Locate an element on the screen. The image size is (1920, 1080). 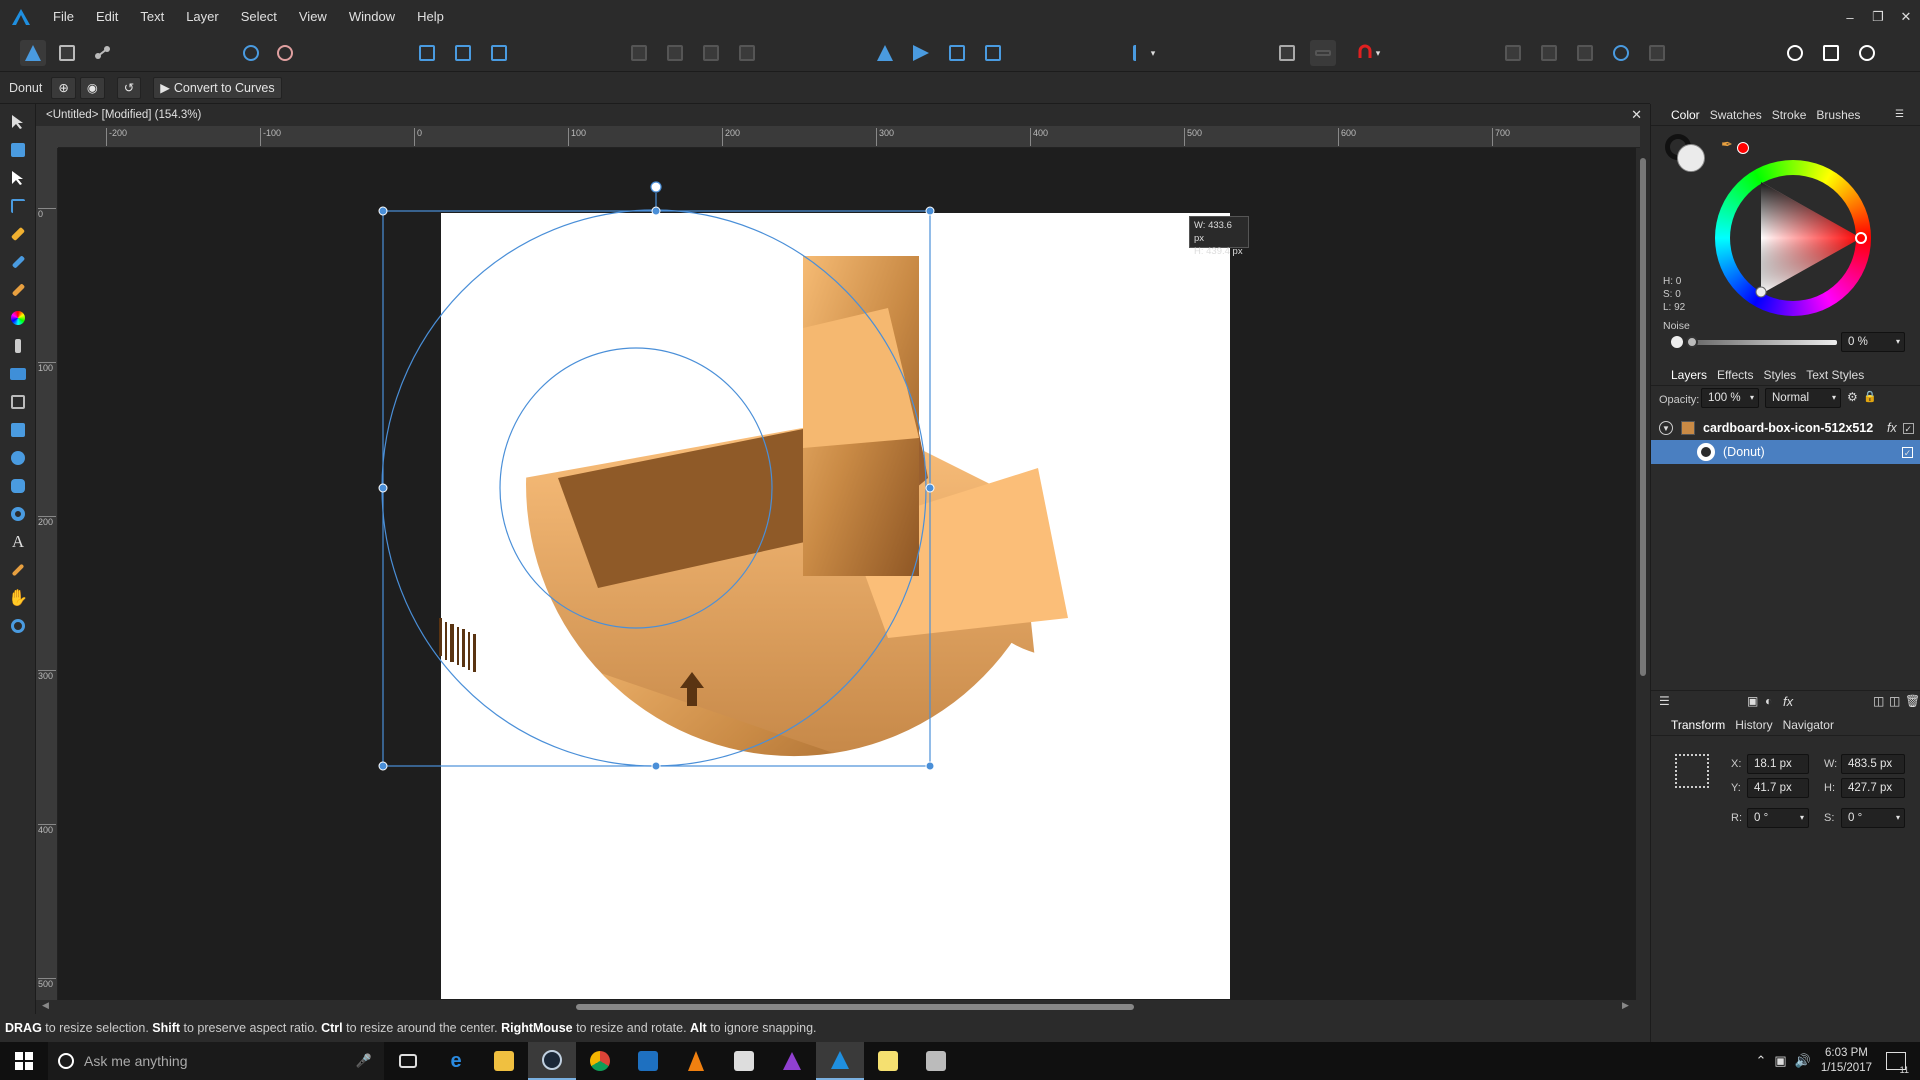
rotate-right-icon is located at coordinates (993, 53).